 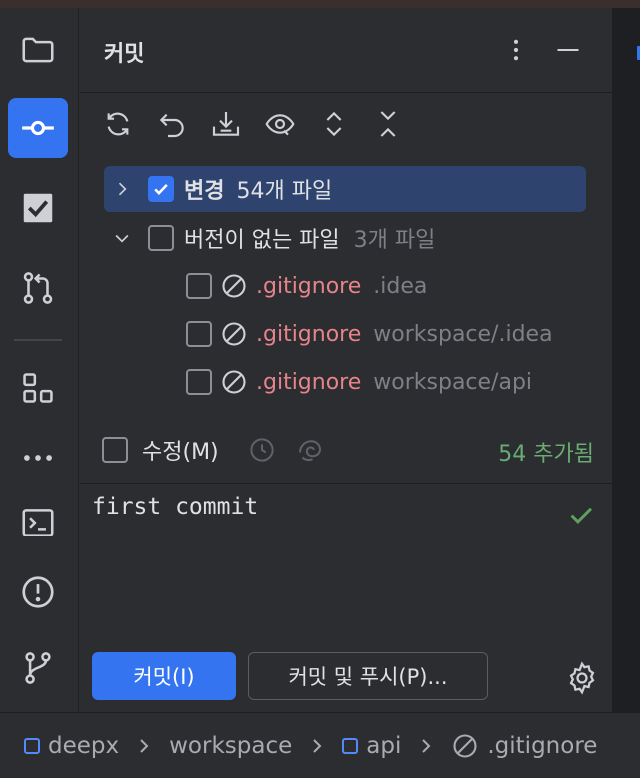 I want to click on git-tool-button, so click(x=38, y=668).